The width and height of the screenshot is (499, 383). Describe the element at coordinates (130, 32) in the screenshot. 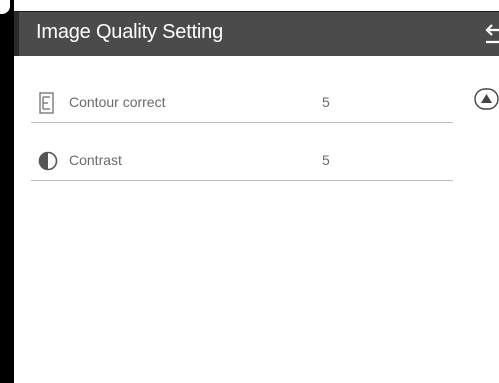

I see `page-title: Image Quality Setting` at that location.